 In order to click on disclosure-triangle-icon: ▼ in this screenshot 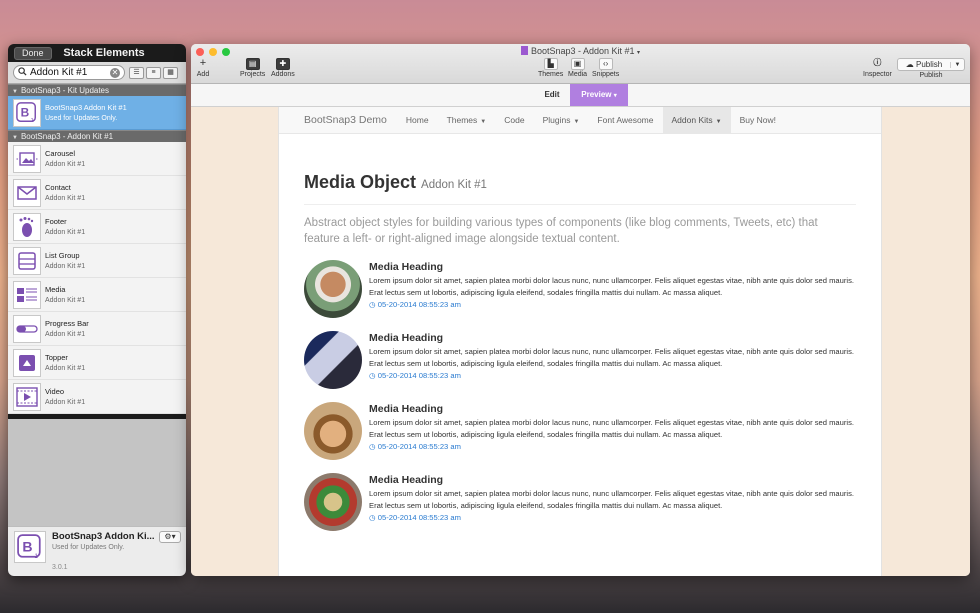, I will do `click(15, 92)`.